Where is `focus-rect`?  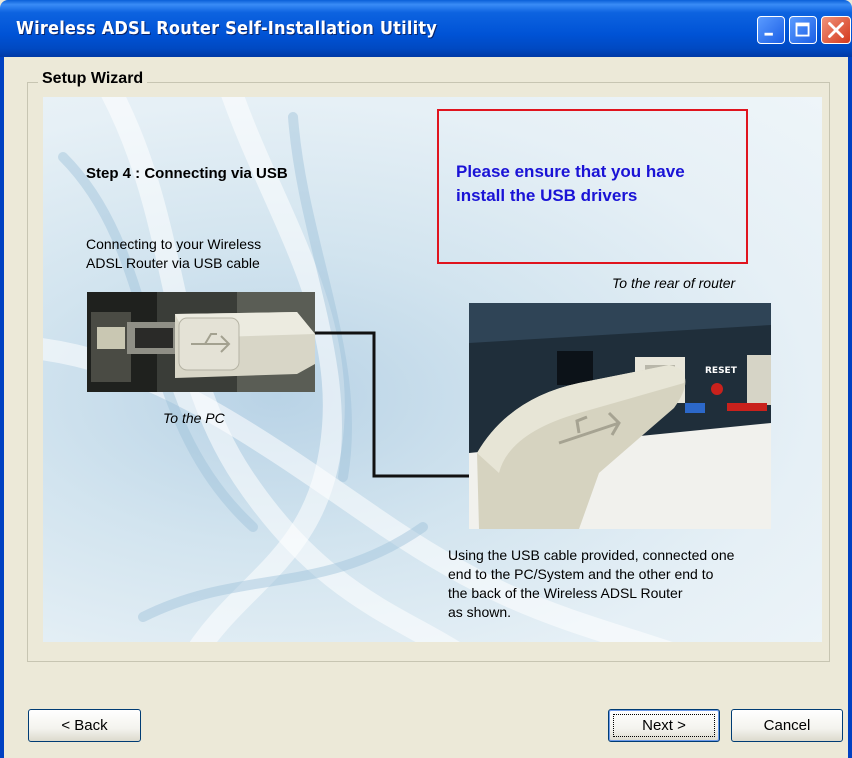
focus-rect is located at coordinates (664, 725).